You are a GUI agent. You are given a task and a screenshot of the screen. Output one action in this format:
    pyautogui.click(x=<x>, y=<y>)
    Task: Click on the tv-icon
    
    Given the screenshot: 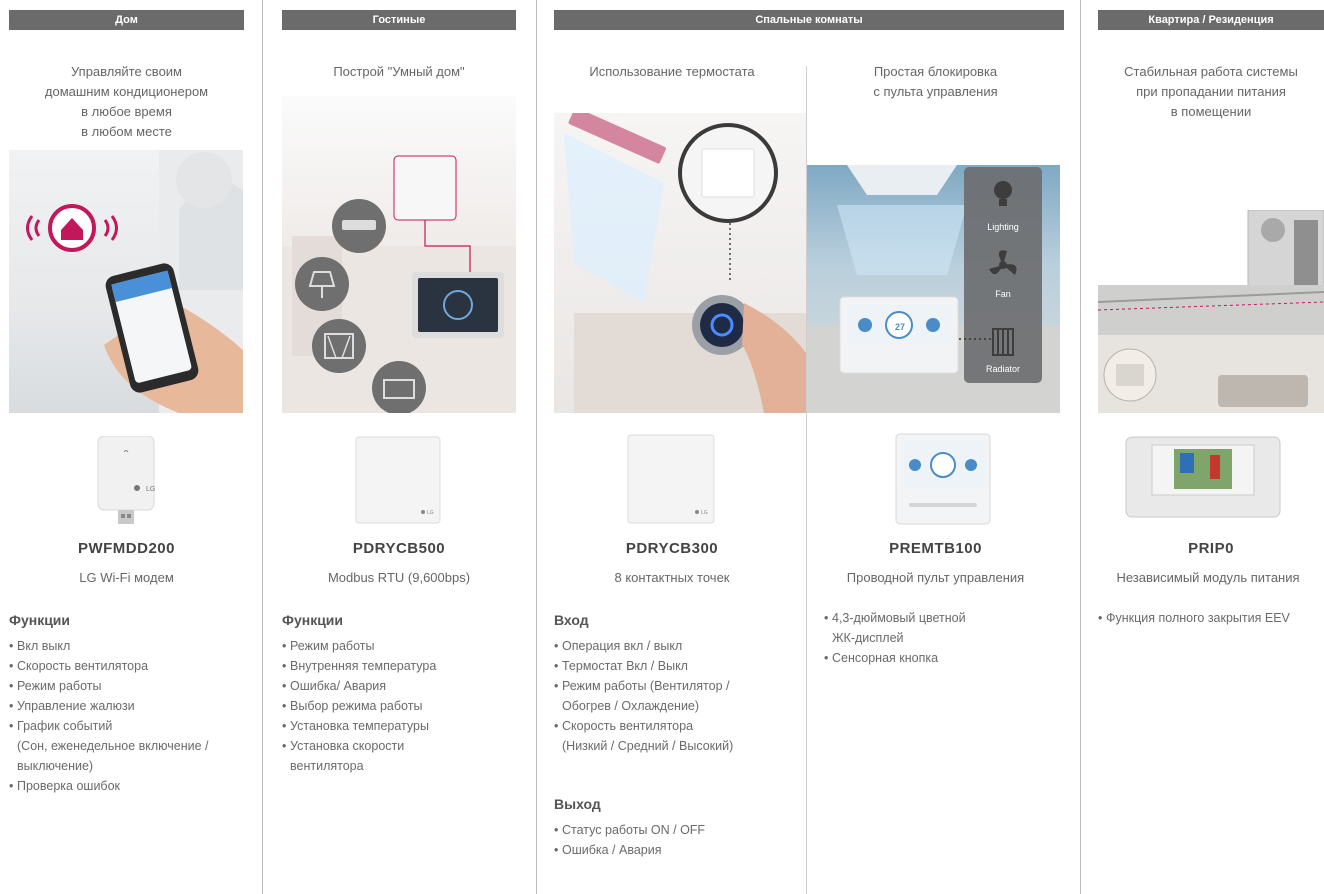 What is the action you would take?
    pyautogui.click(x=399, y=387)
    